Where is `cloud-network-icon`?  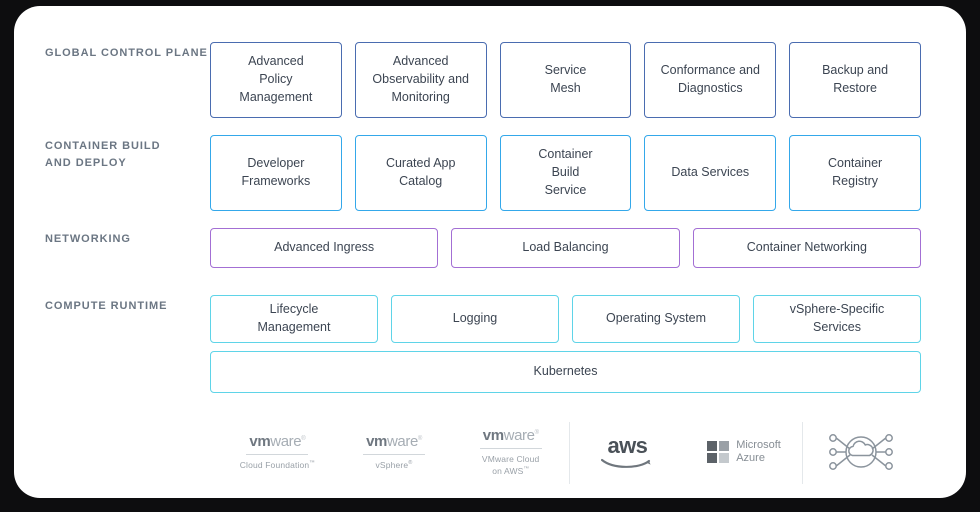 cloud-network-icon is located at coordinates (860, 452).